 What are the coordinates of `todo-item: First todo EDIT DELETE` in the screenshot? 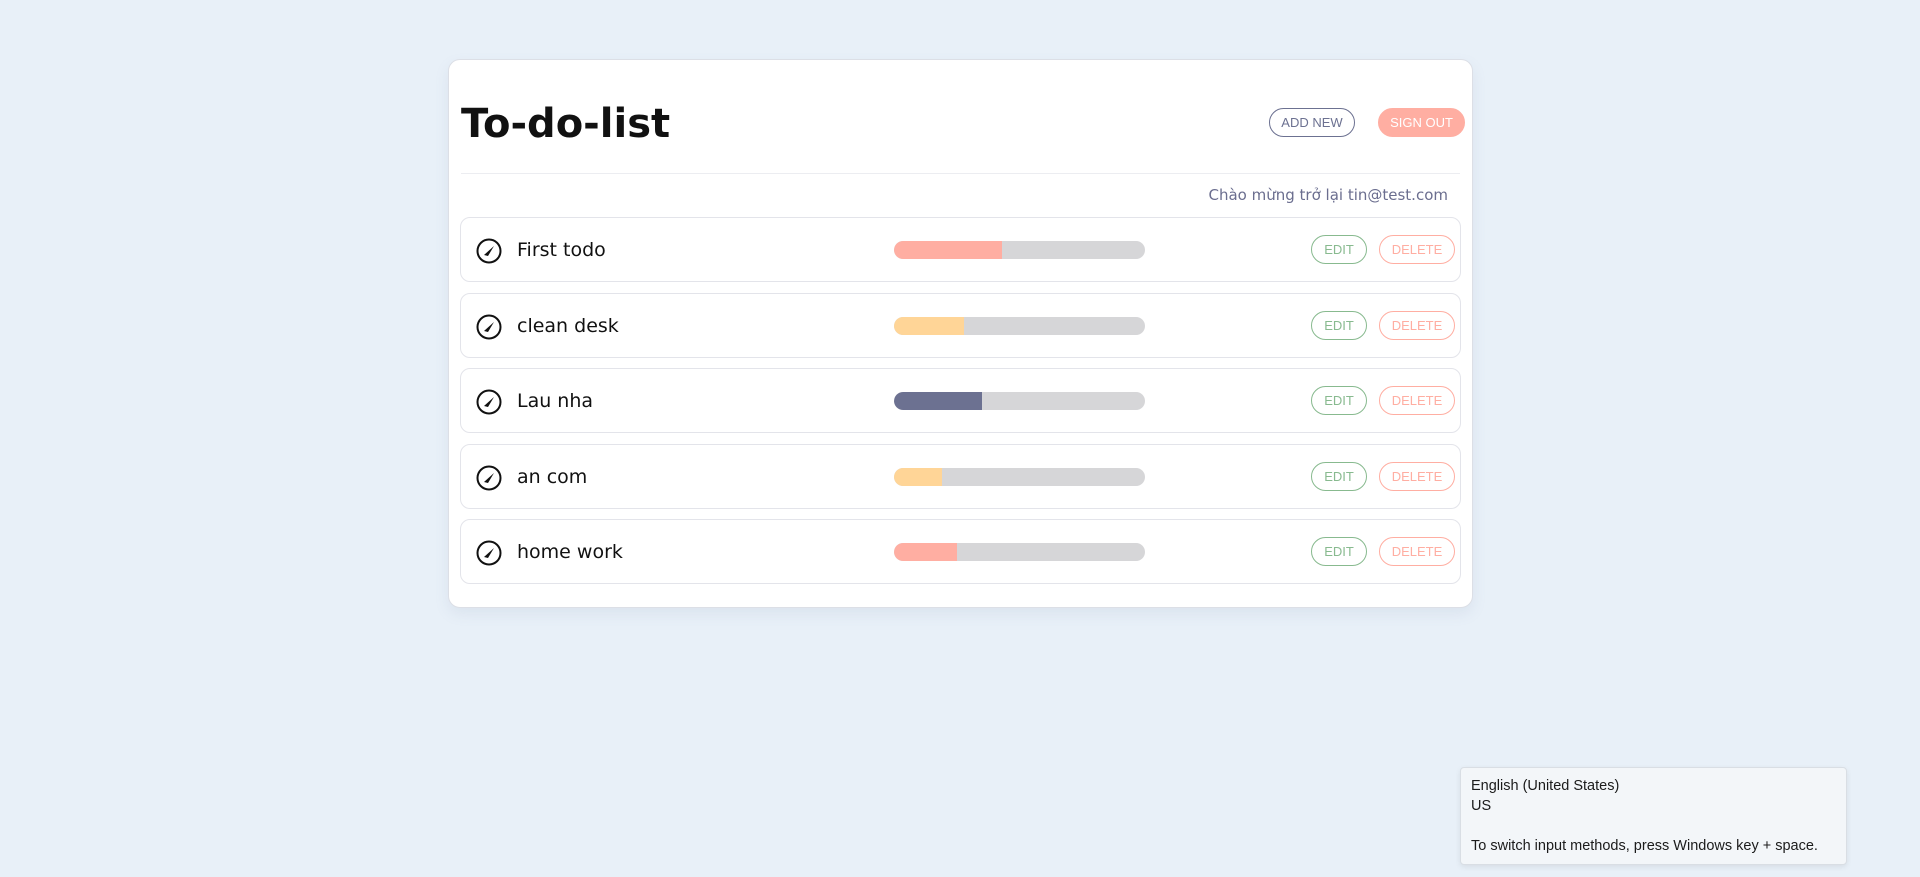 It's located at (960, 249).